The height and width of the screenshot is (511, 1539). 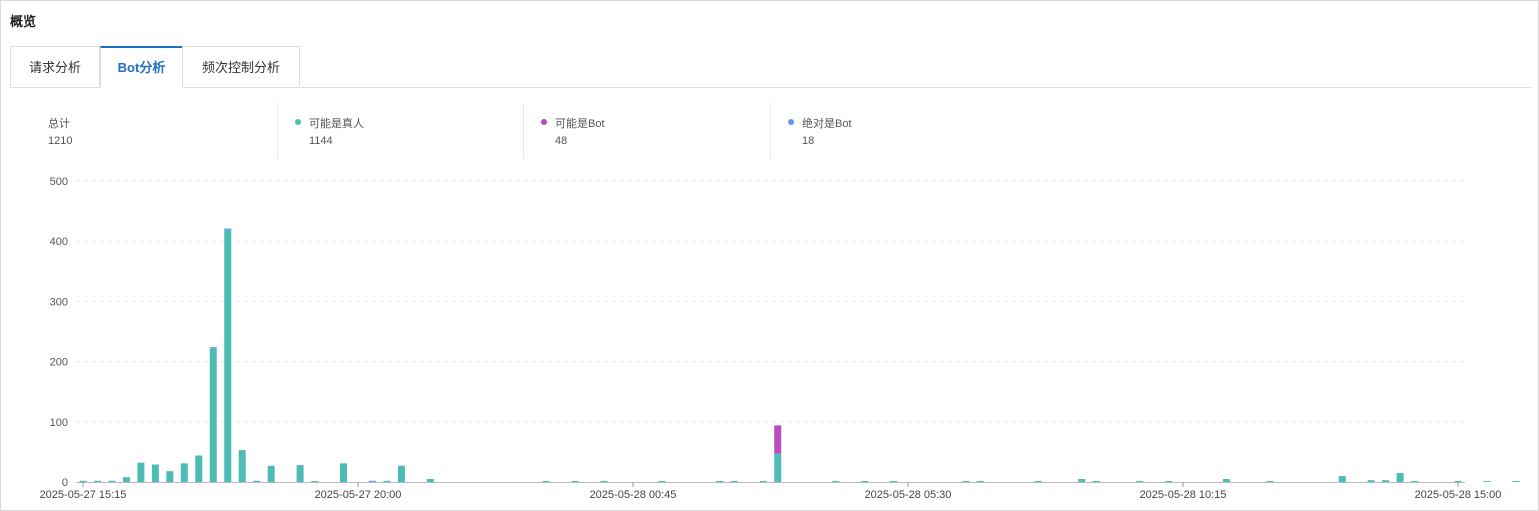 I want to click on y-tick-label: 300, so click(x=59, y=302).